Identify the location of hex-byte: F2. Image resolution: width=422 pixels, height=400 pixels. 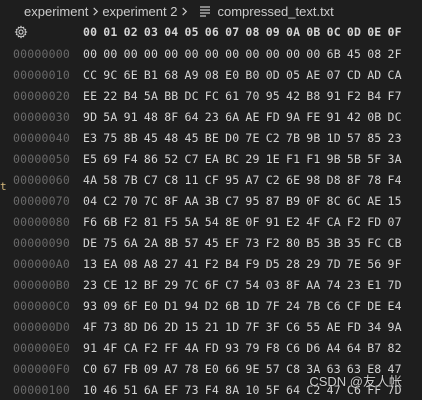
(212, 264).